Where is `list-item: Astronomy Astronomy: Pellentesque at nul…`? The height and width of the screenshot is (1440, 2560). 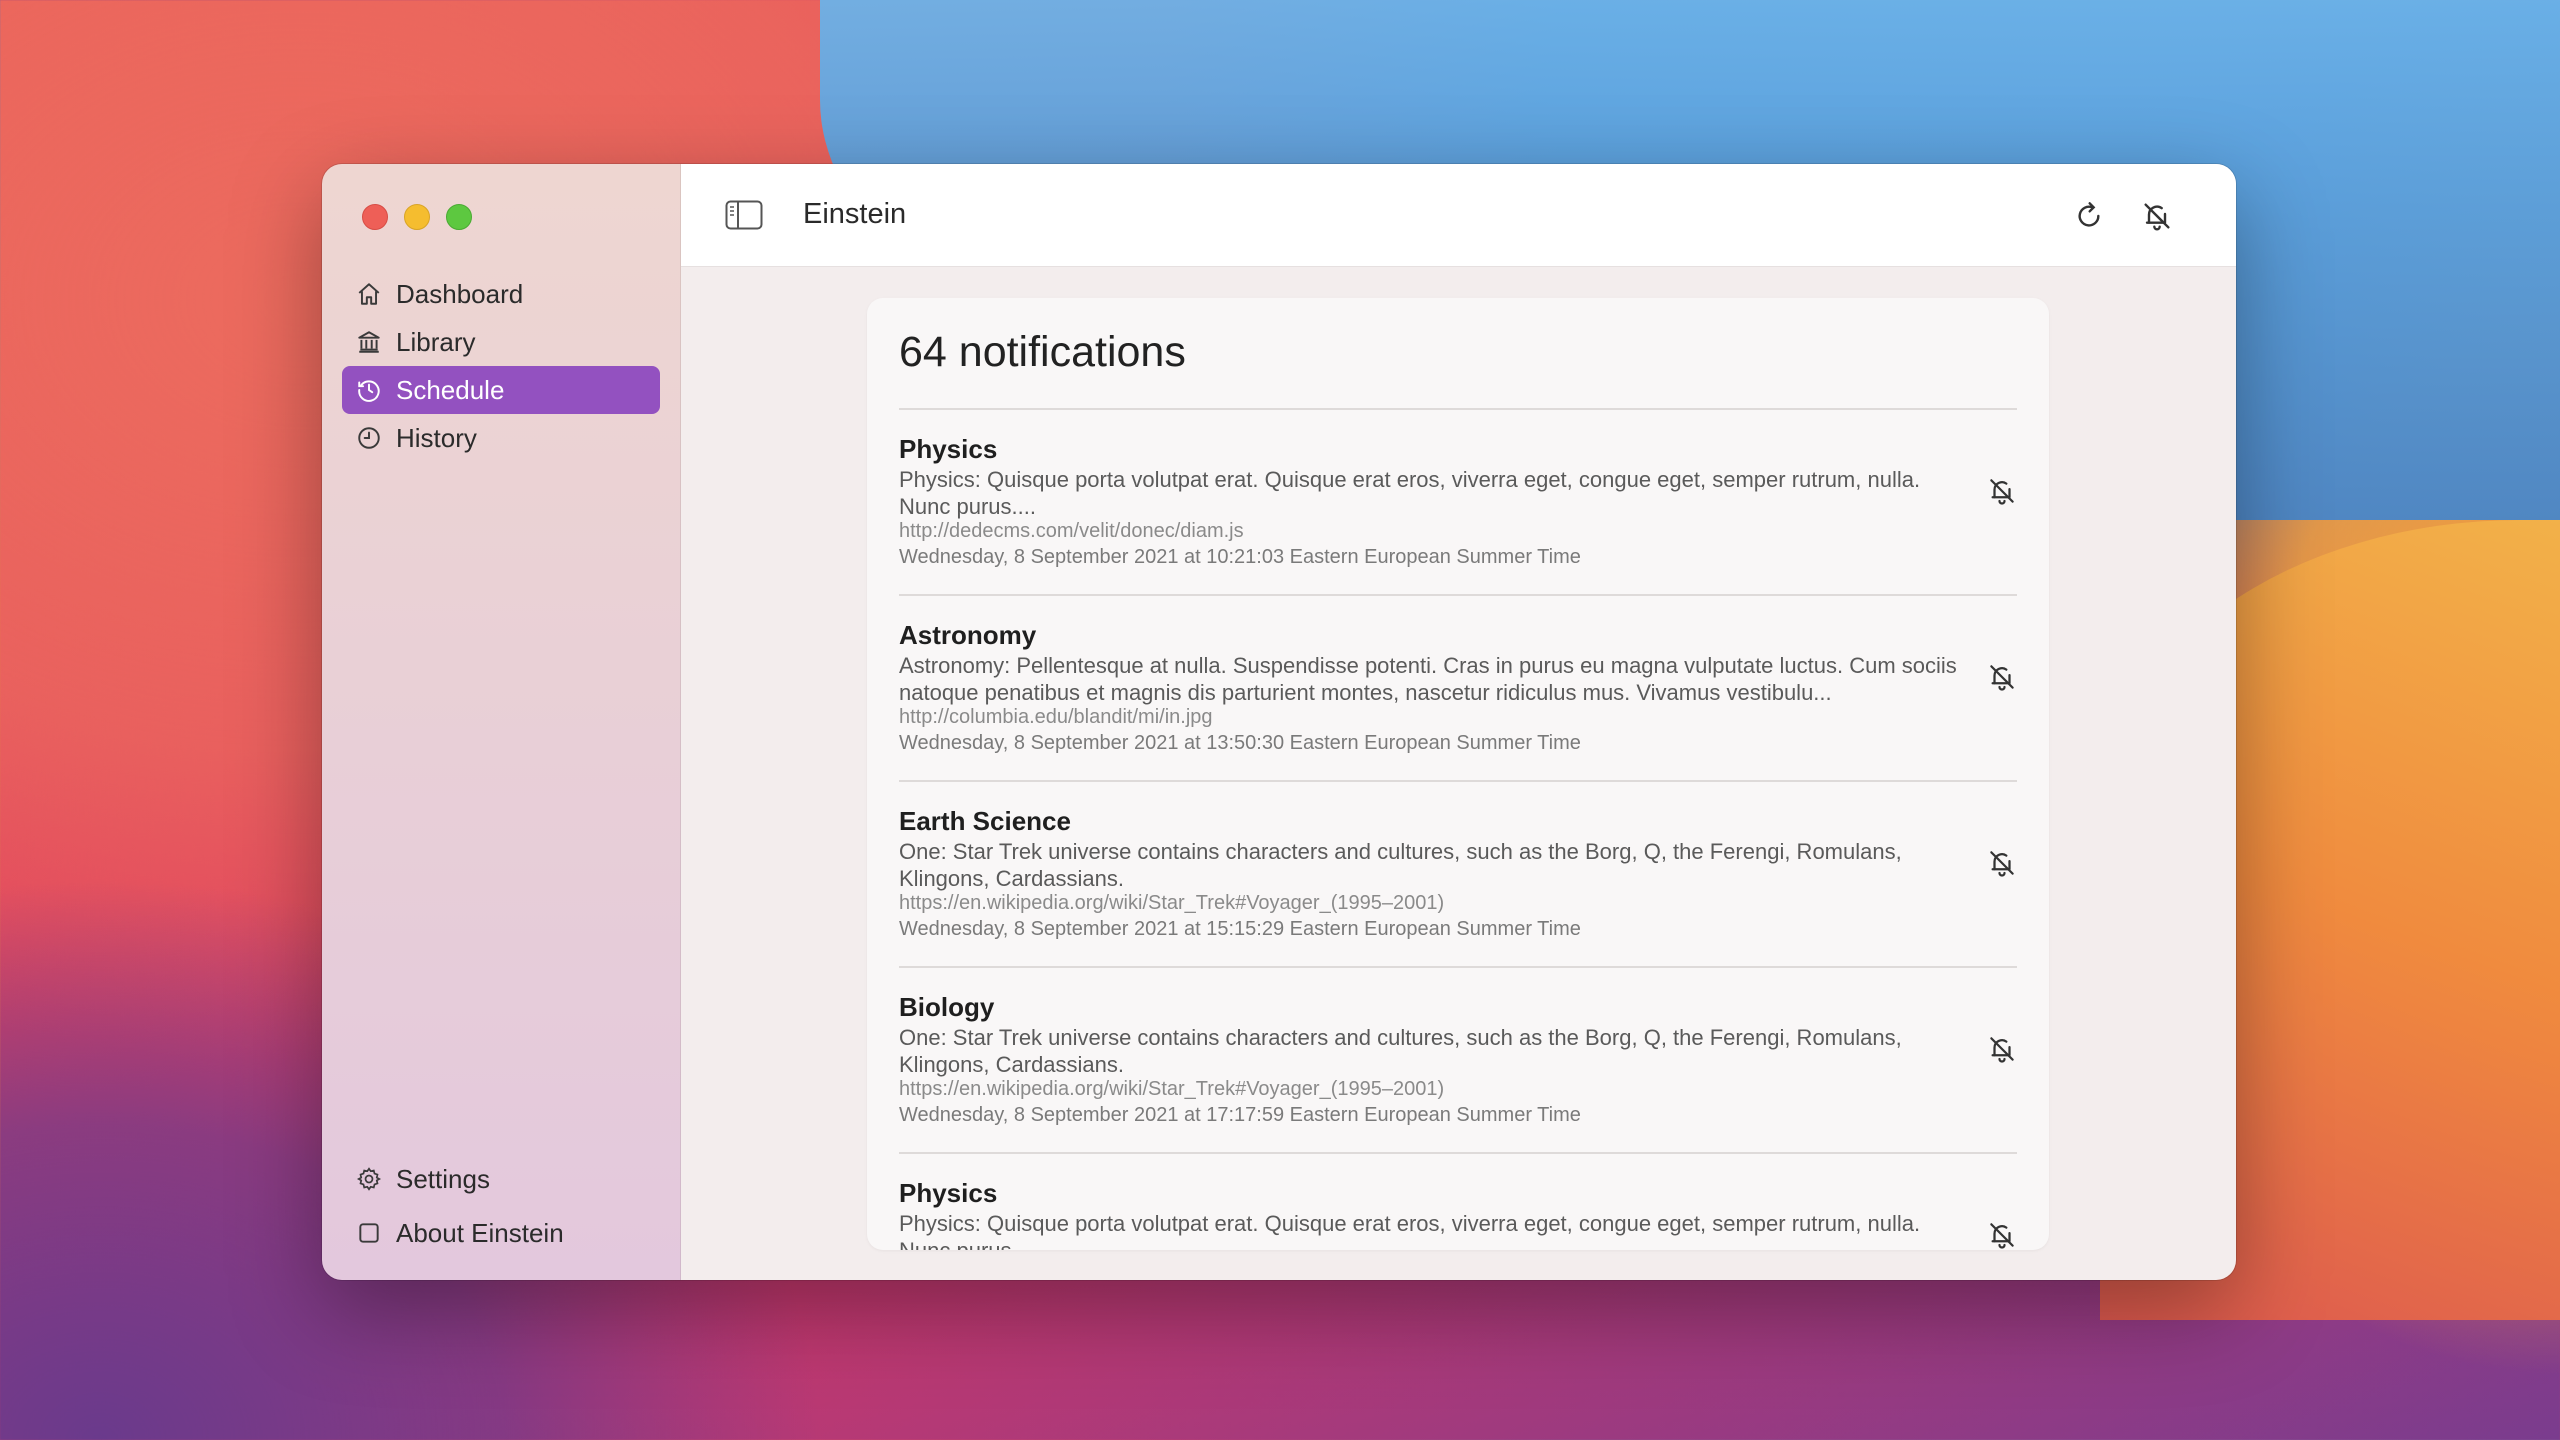
list-item: Astronomy Astronomy: Pellentesque at nul… is located at coordinates (1458, 689).